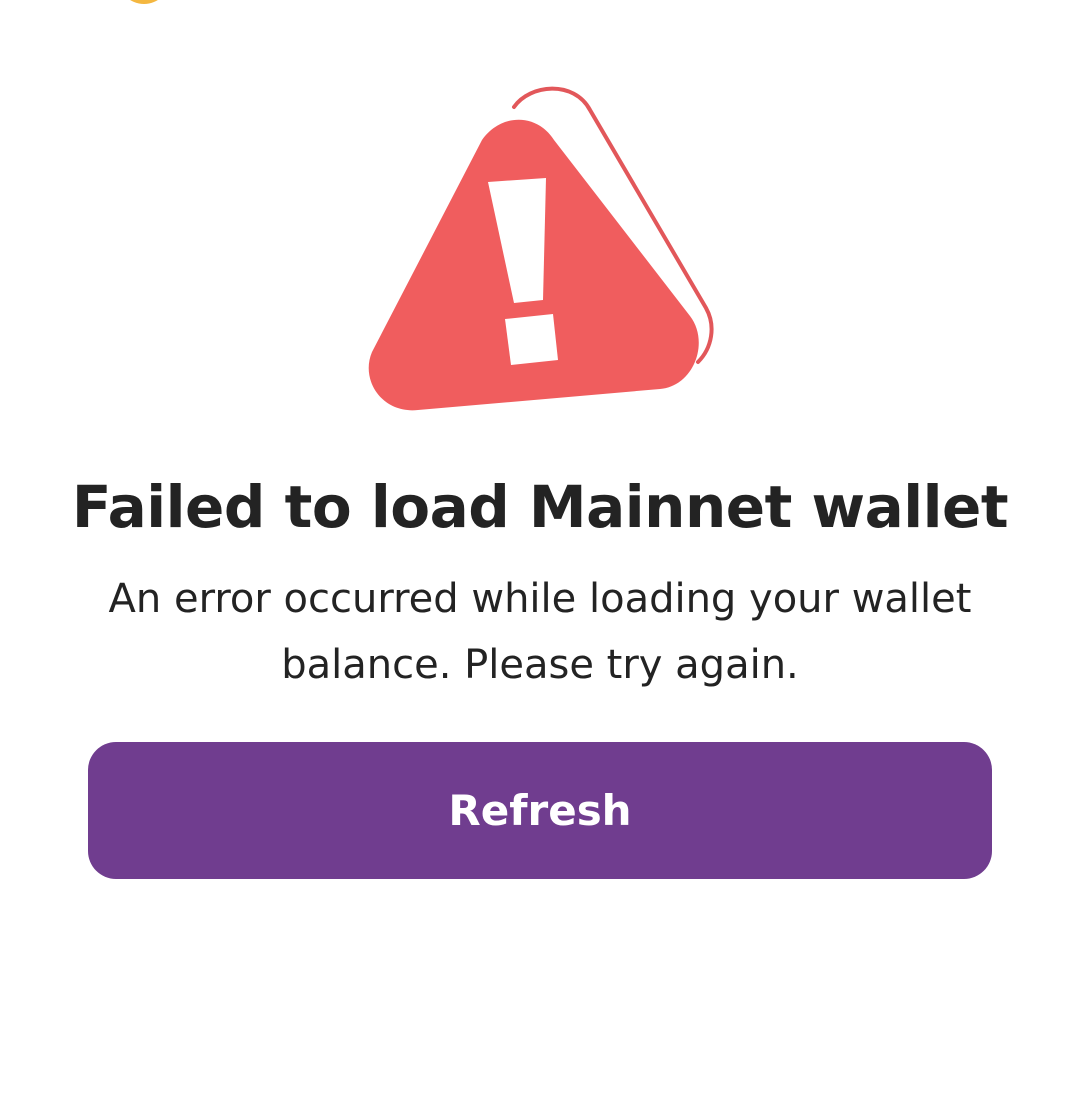 The width and height of the screenshot is (1080, 1094). Describe the element at coordinates (144, 2) in the screenshot. I see `avatar` at that location.